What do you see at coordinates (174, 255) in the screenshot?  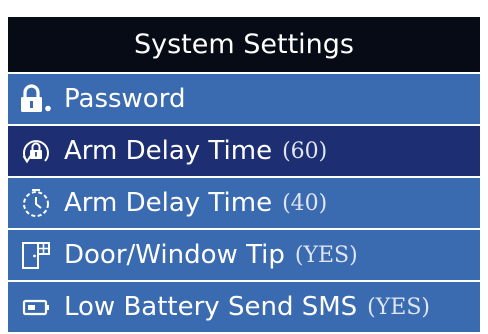 I see `menu-item-label: Door/Window Tip` at bounding box center [174, 255].